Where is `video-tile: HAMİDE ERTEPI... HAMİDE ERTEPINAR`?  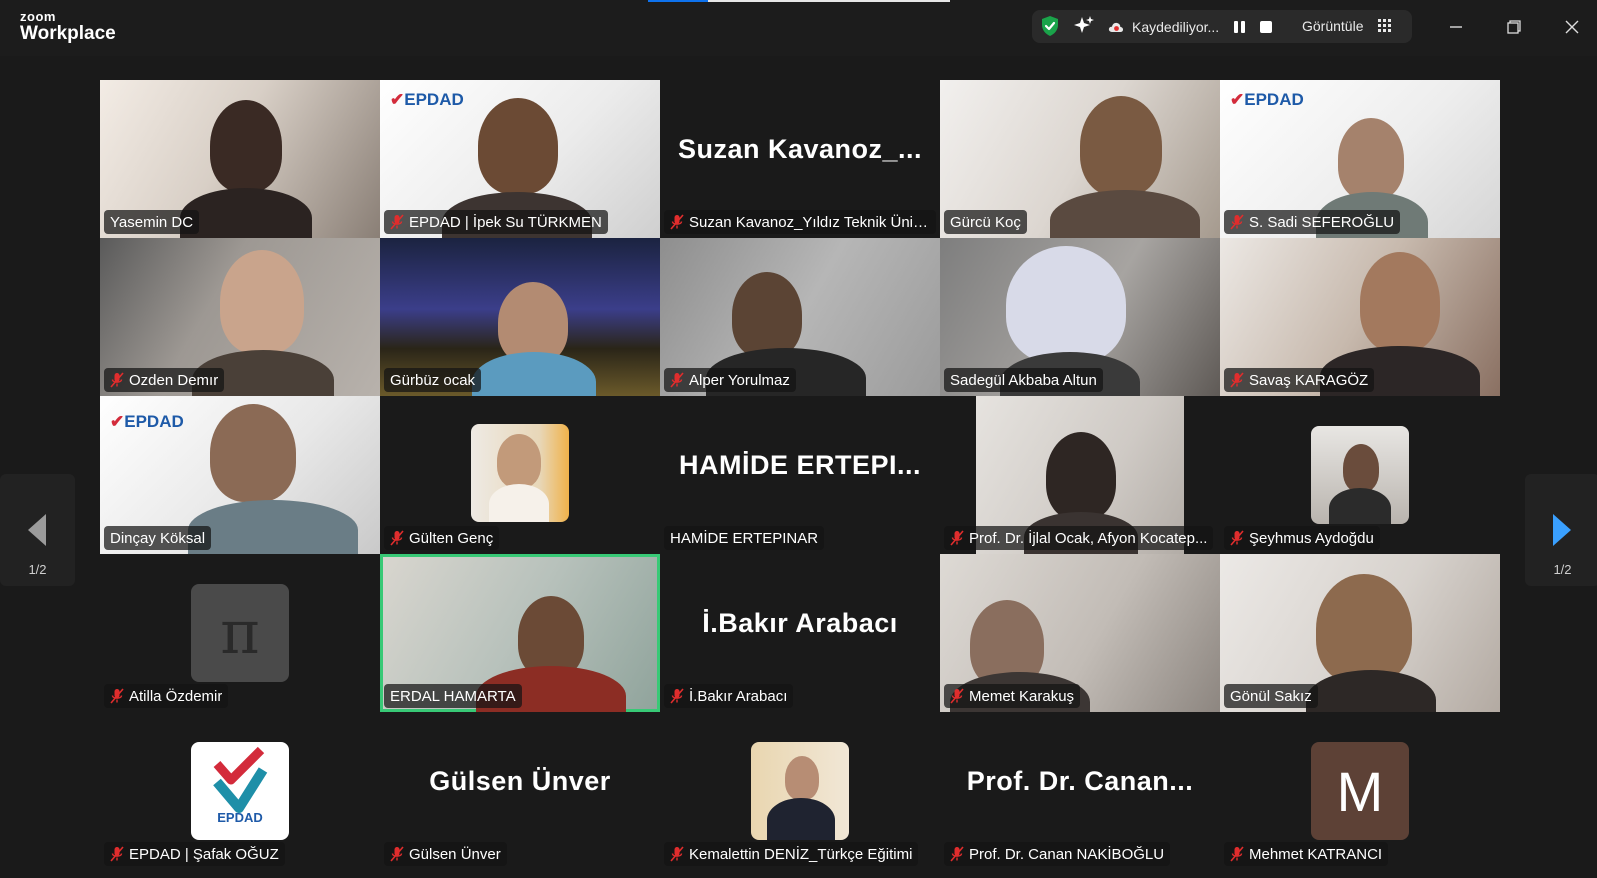
video-tile: HAMİDE ERTEPI... HAMİDE ERTEPINAR is located at coordinates (800, 475).